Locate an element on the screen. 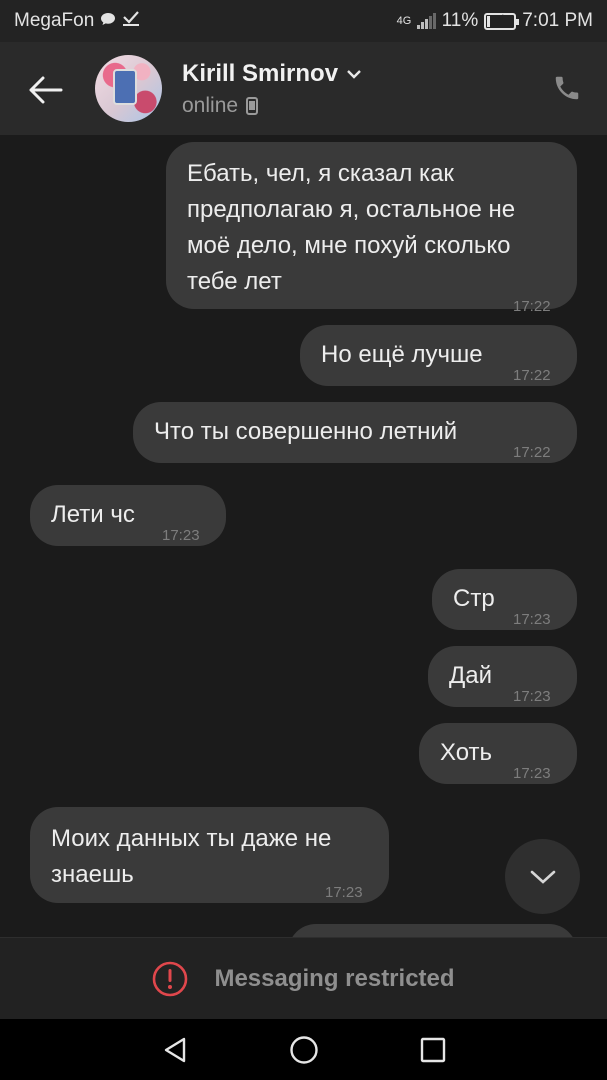 The height and width of the screenshot is (1080, 607). contact-name-row: Kirill Smirnov is located at coordinates (272, 74).